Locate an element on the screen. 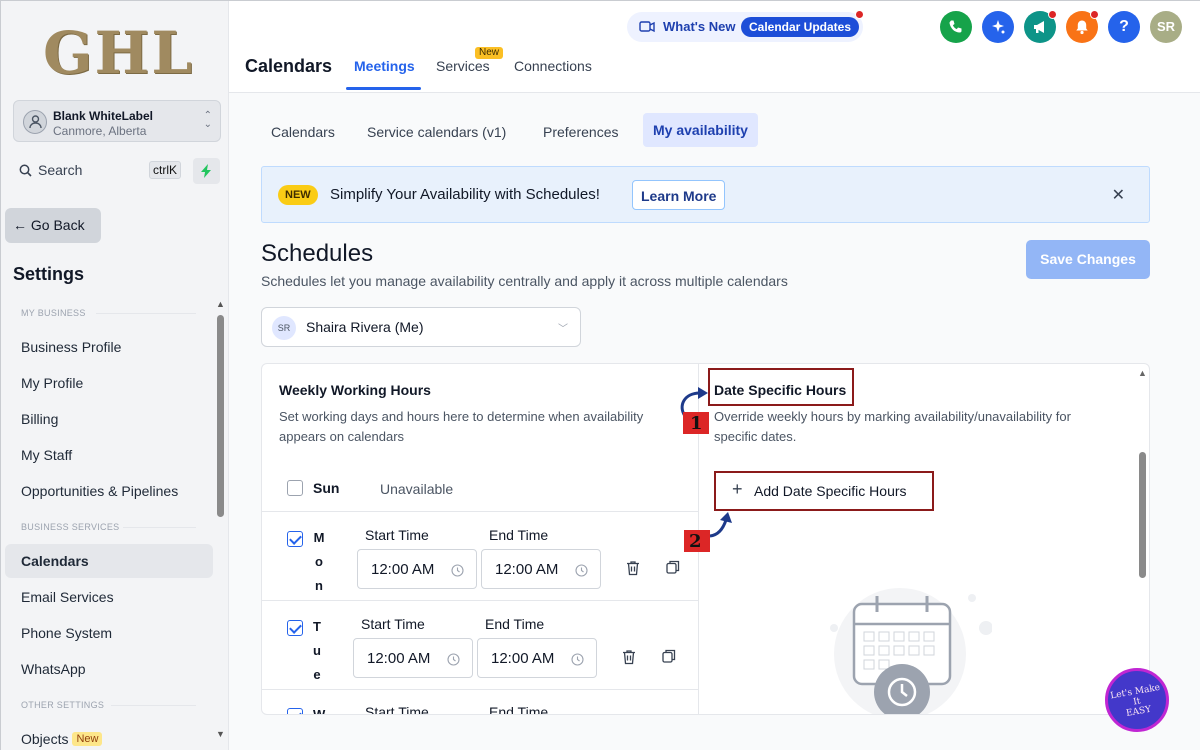 The width and height of the screenshot is (1200, 750). question-icon: ? is located at coordinates (1124, 26).